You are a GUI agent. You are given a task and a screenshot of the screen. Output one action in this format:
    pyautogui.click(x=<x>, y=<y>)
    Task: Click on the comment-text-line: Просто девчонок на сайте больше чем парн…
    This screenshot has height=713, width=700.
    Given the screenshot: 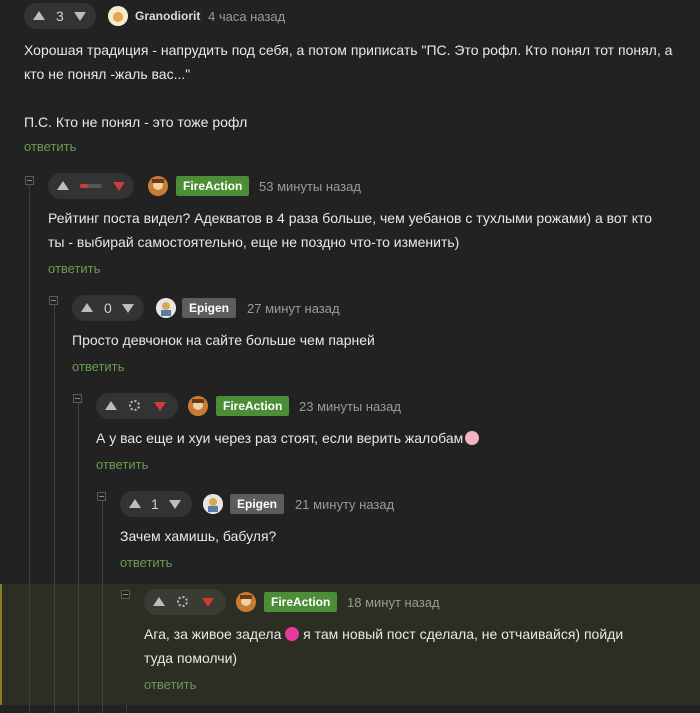 What is the action you would take?
    pyautogui.click(x=223, y=340)
    